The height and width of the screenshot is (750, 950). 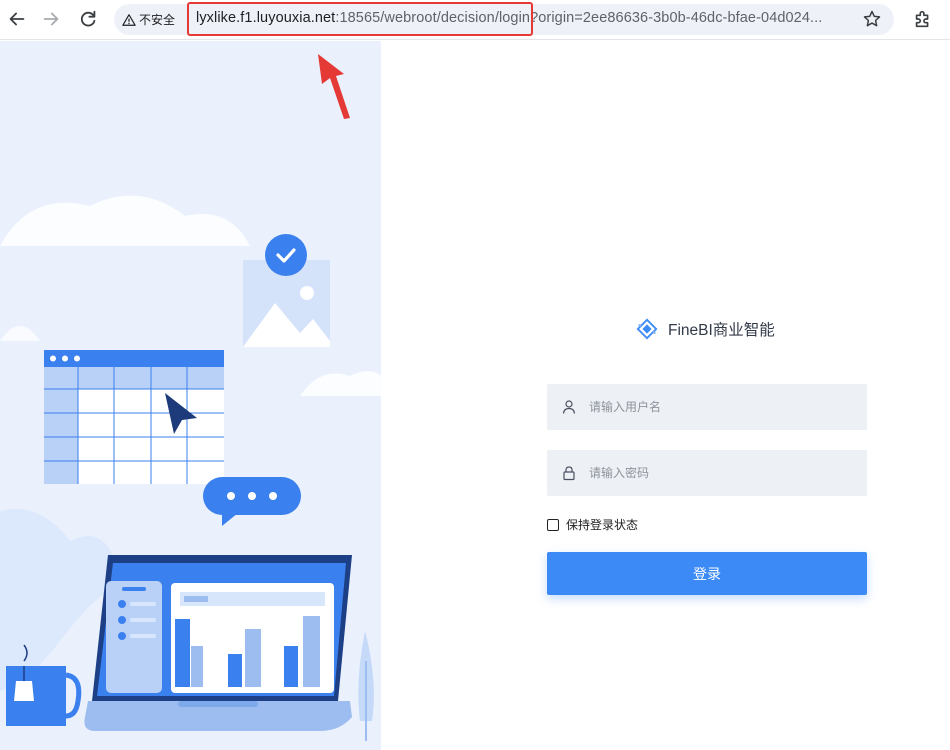 I want to click on brand-title: FineBI商业智能, so click(x=721, y=330).